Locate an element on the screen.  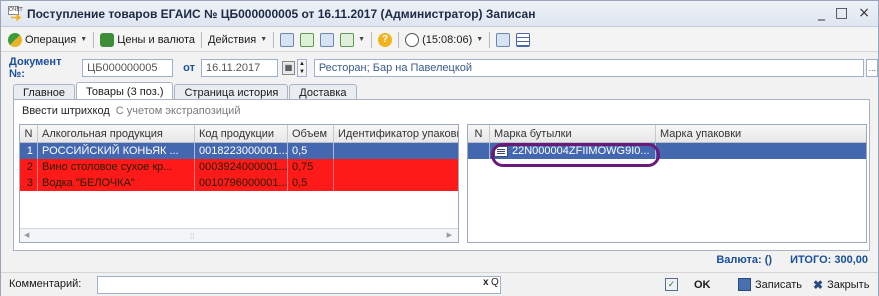
comment-input is located at coordinates (299, 285).